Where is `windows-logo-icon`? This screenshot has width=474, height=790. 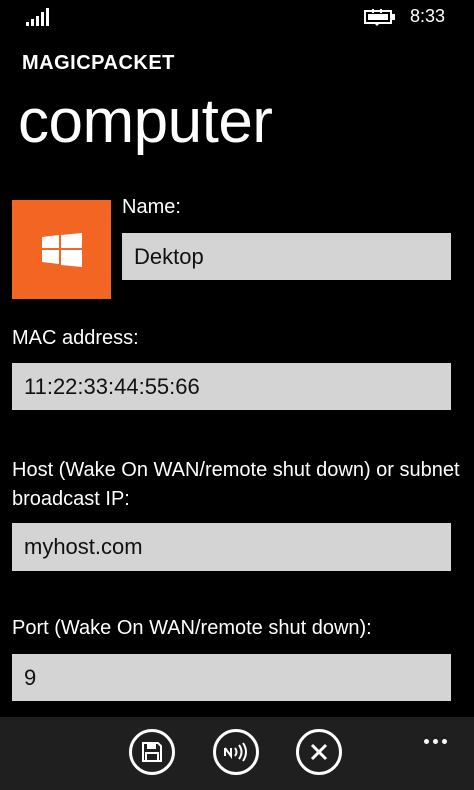 windows-logo-icon is located at coordinates (62, 250).